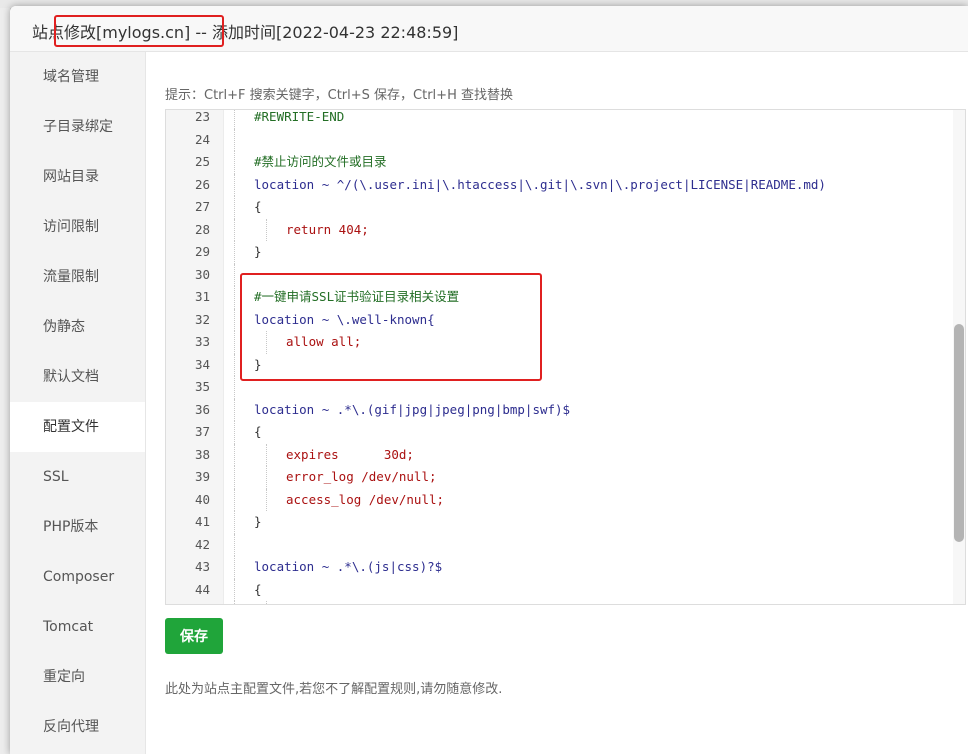 This screenshot has width=968, height=754. I want to click on code-line: 39 error_log /dev/null;, so click(556, 477).